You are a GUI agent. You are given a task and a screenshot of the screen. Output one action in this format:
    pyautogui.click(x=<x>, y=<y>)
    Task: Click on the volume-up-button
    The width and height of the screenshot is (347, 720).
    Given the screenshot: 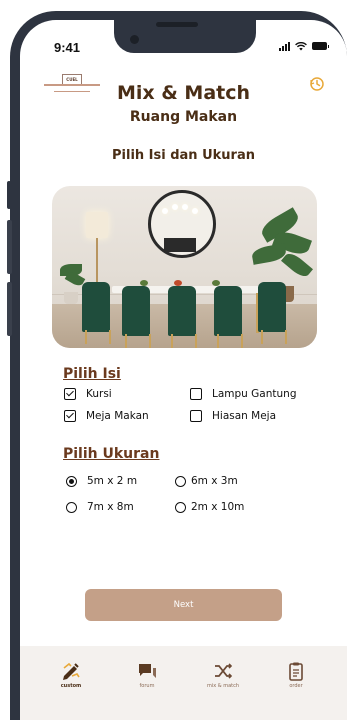 What is the action you would take?
    pyautogui.click(x=9, y=247)
    